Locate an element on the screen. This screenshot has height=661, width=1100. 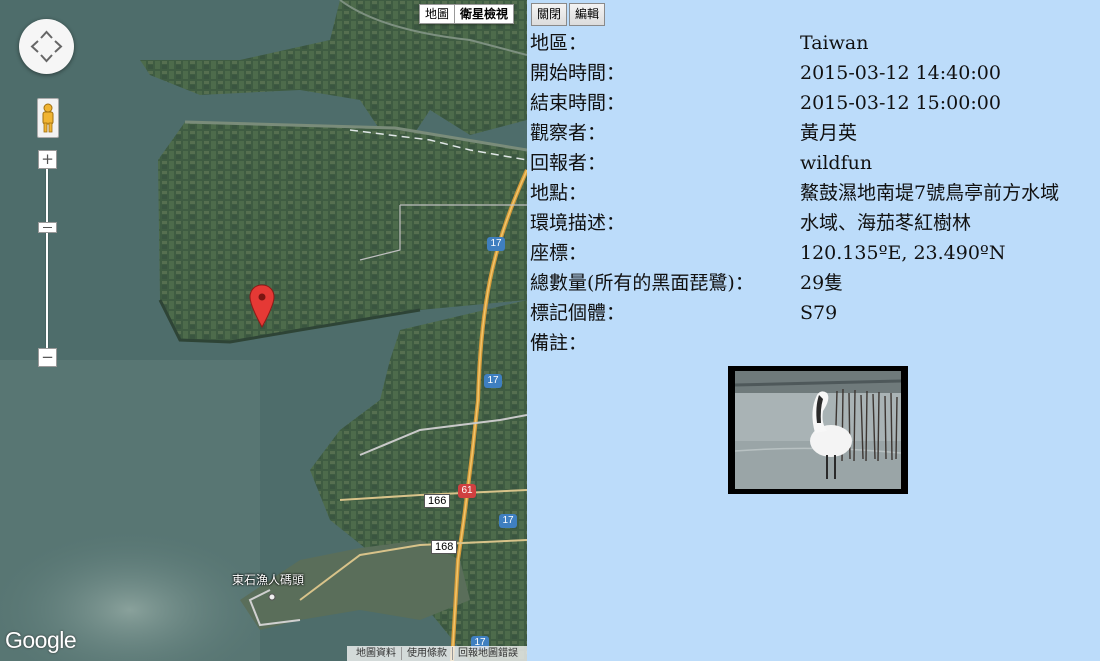
detail-value: 120.135ºE, 23.490ºN is located at coordinates (903, 253).